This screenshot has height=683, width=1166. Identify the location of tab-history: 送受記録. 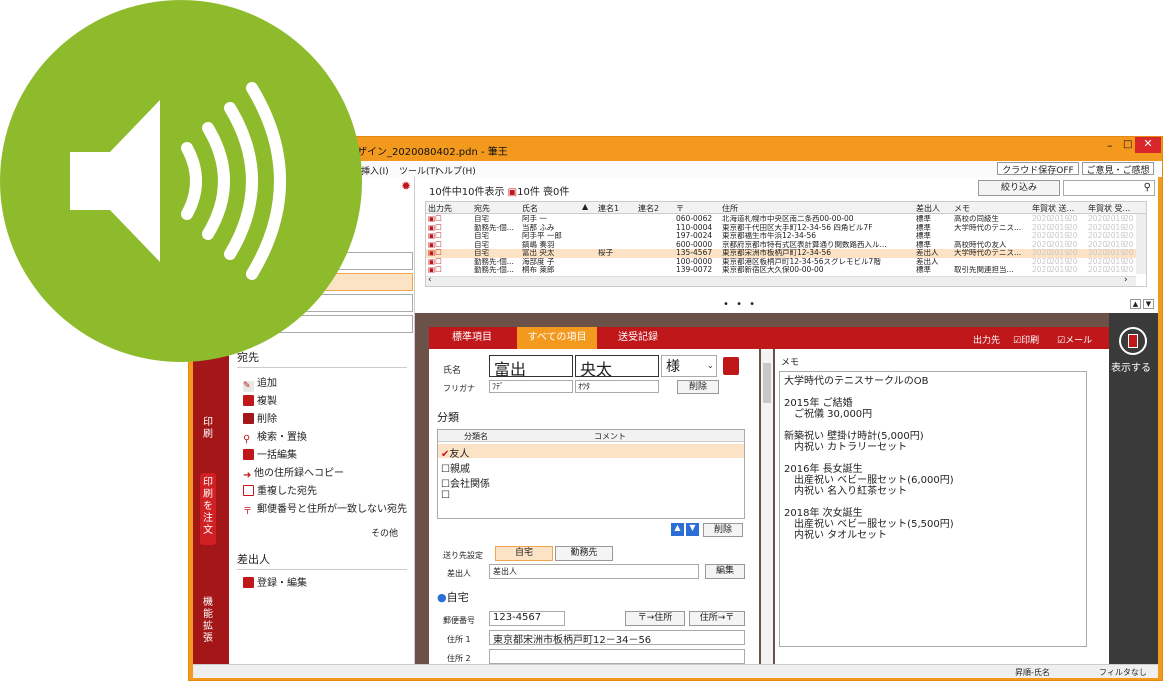
(638, 338).